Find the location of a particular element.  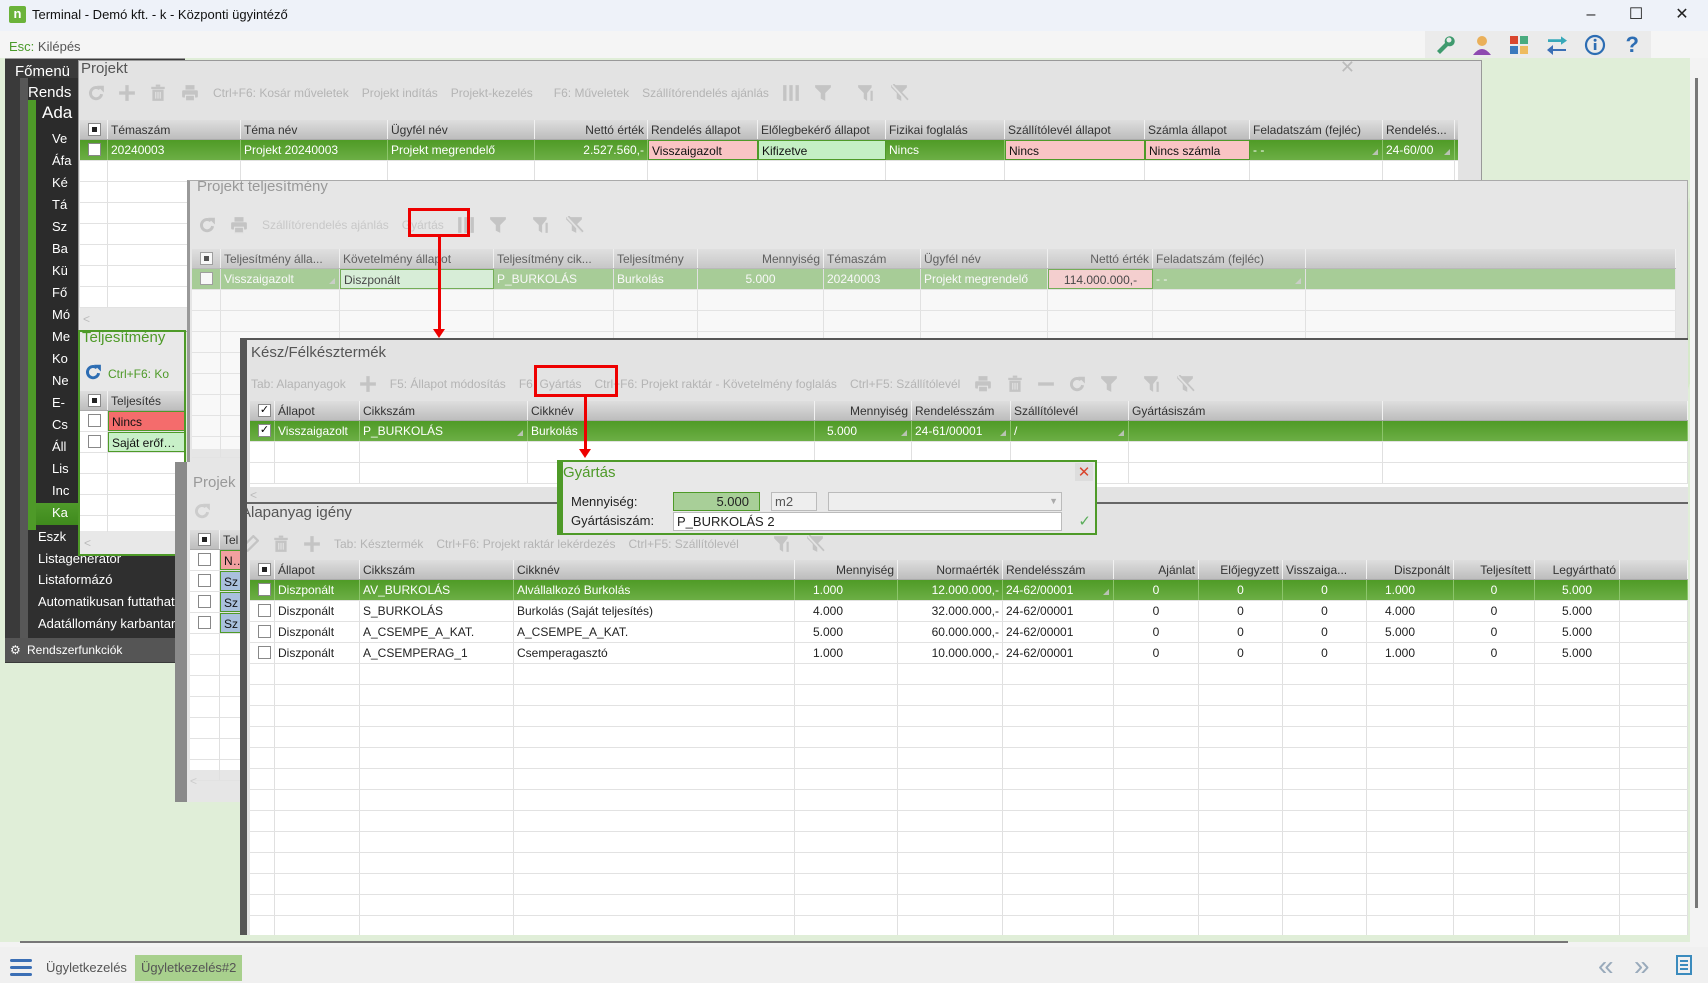

minus-icon is located at coordinates (1046, 384).